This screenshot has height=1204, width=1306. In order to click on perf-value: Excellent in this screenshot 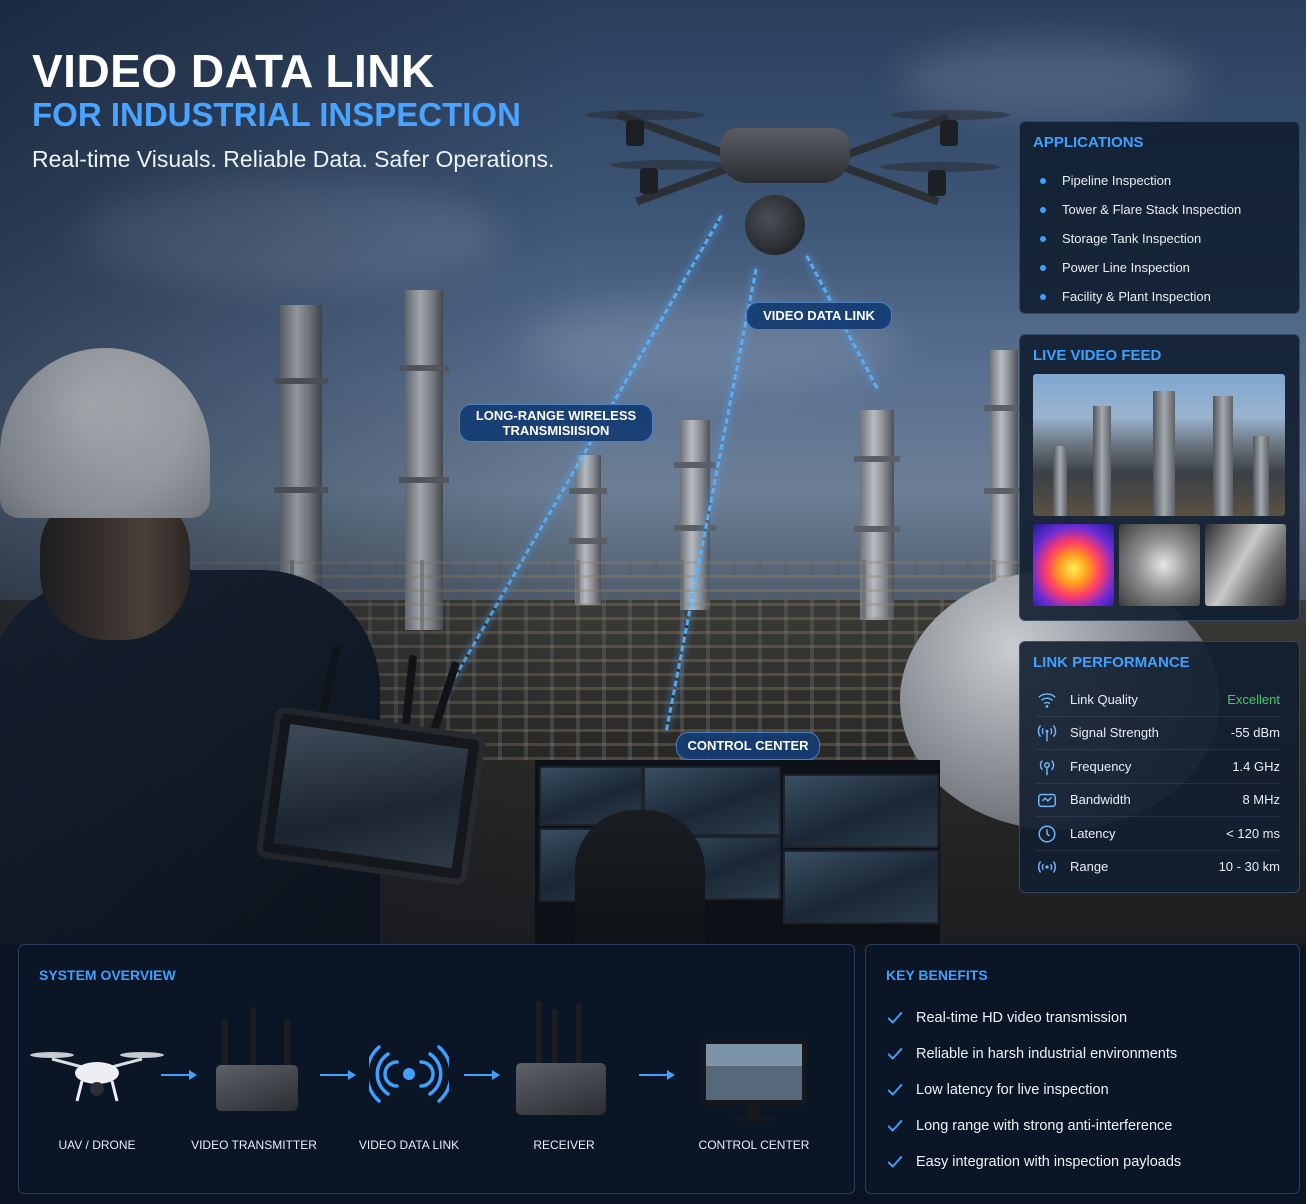, I will do `click(1253, 699)`.